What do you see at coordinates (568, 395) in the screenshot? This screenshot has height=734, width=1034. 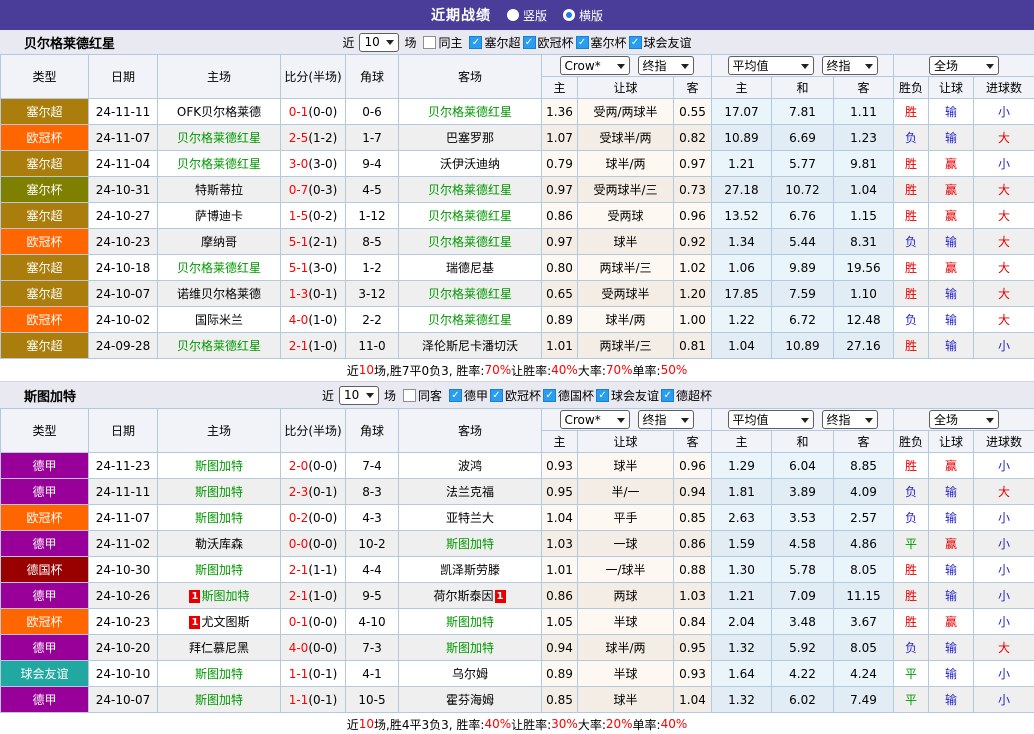 I see `league-filter-2: ✓ 德国杯` at bounding box center [568, 395].